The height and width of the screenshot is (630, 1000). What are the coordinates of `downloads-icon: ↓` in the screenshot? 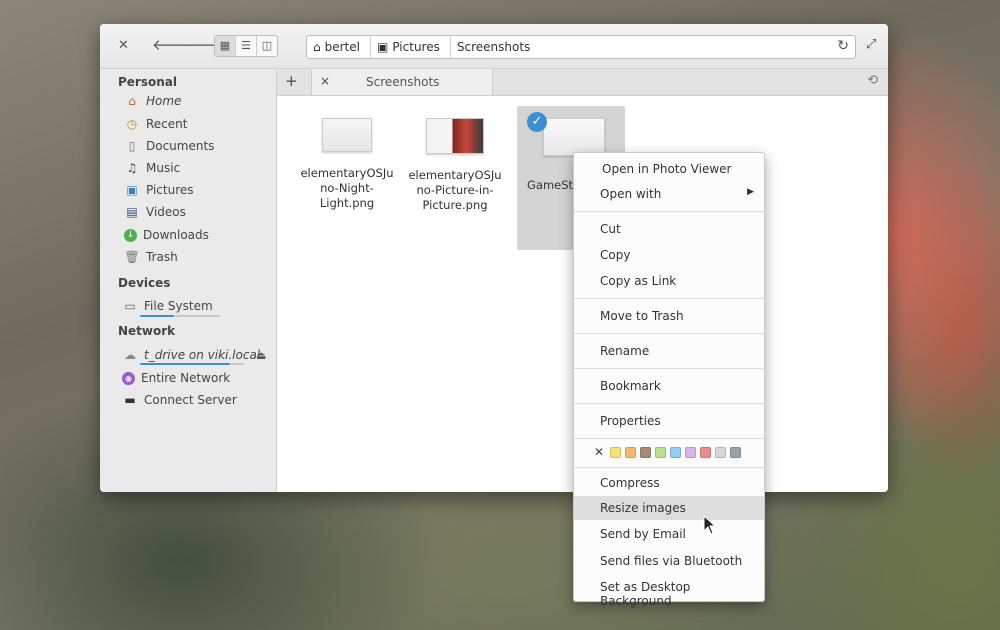 It's located at (130, 235).